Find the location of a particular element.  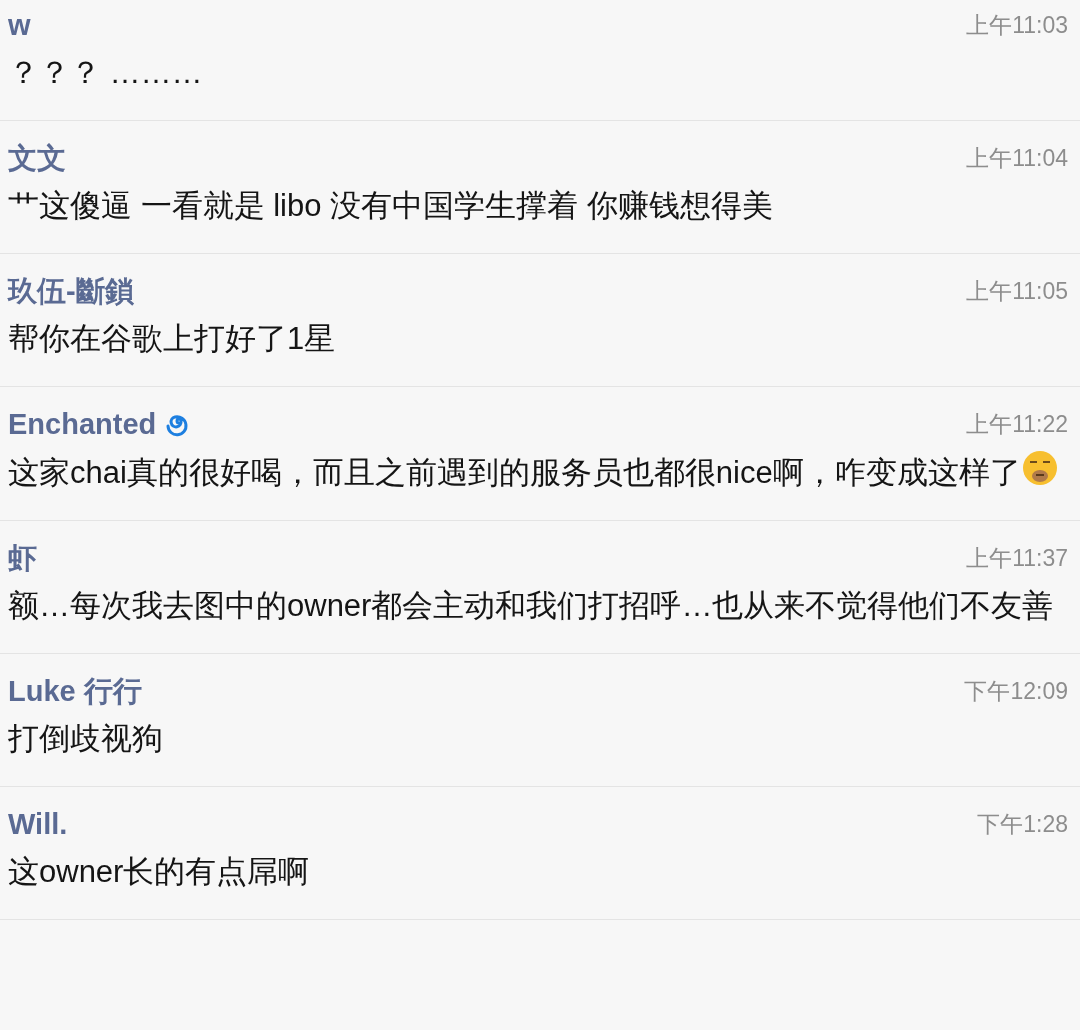

user-name: 文文 is located at coordinates (37, 158).